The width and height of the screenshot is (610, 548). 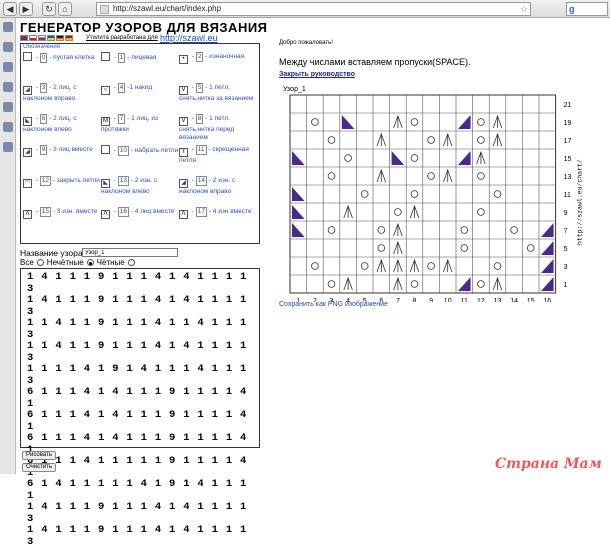 I want to click on pattern-line: 1 1 1 1 4 1 9 1 4 1 1 1 4 1 1 1 3, so click(x=137, y=375).